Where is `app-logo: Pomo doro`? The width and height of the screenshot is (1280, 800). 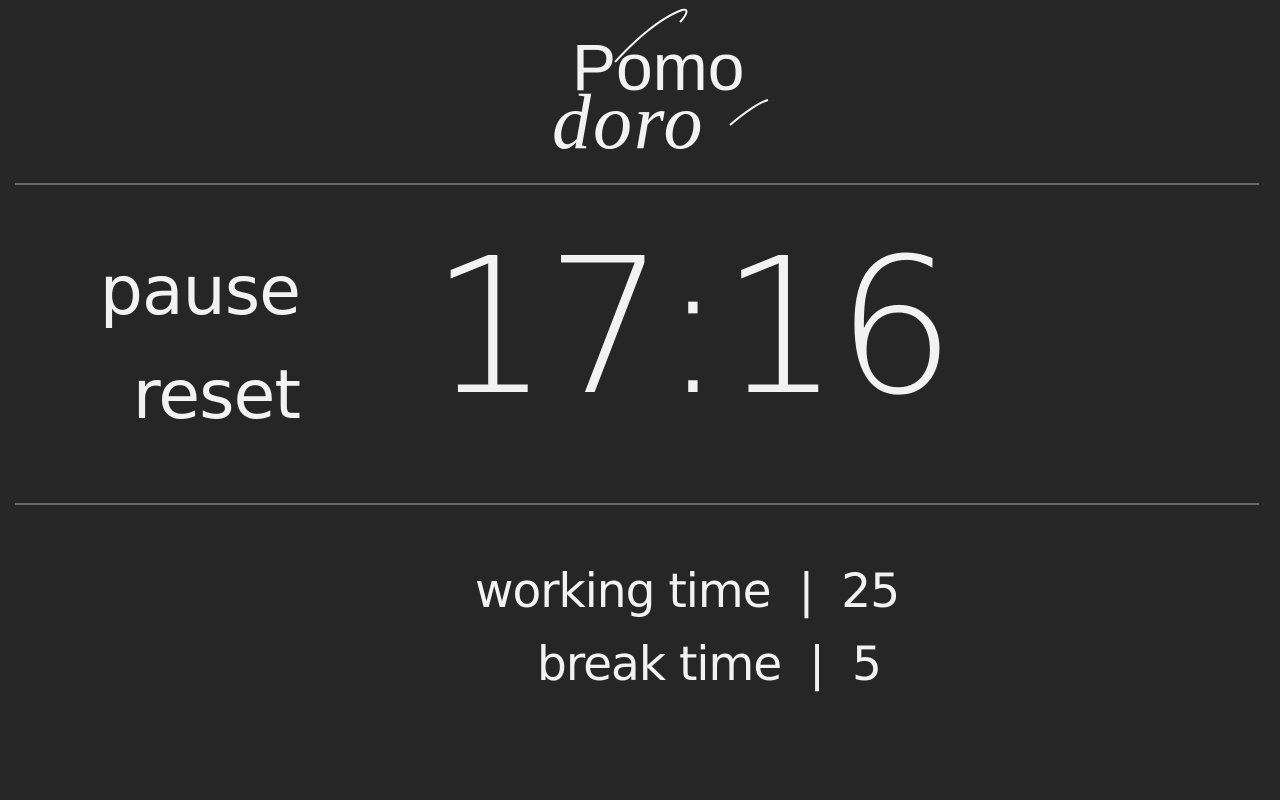 app-logo: Pomo doro is located at coordinates (660, 85).